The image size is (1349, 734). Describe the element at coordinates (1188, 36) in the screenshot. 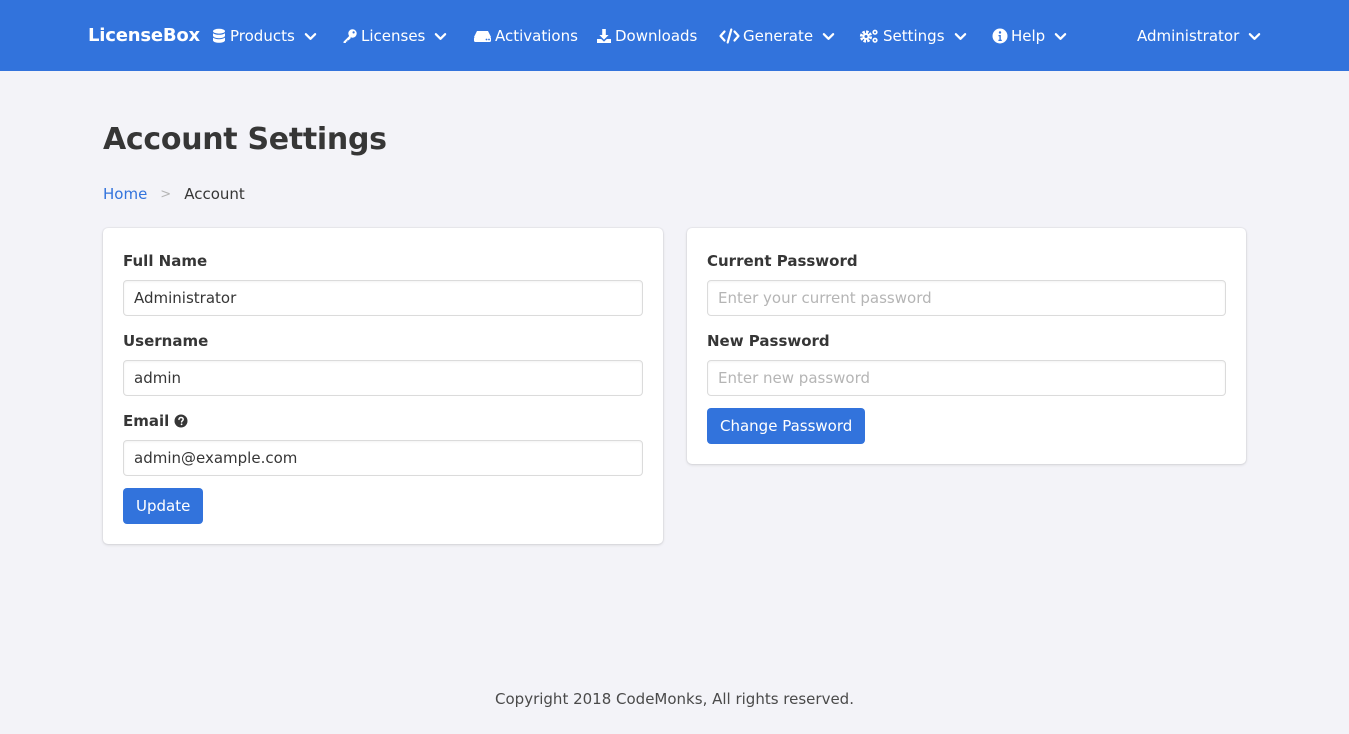

I see `user-menu-label: Administrator` at that location.